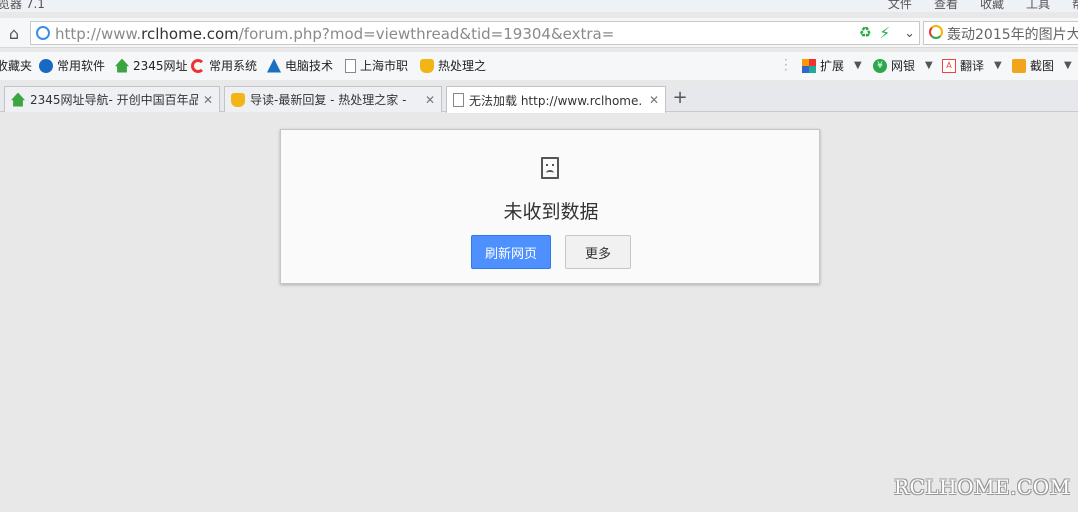 This screenshot has width=1078, height=512. Describe the element at coordinates (14, 33) in the screenshot. I see `home-icon: ⌂` at that location.